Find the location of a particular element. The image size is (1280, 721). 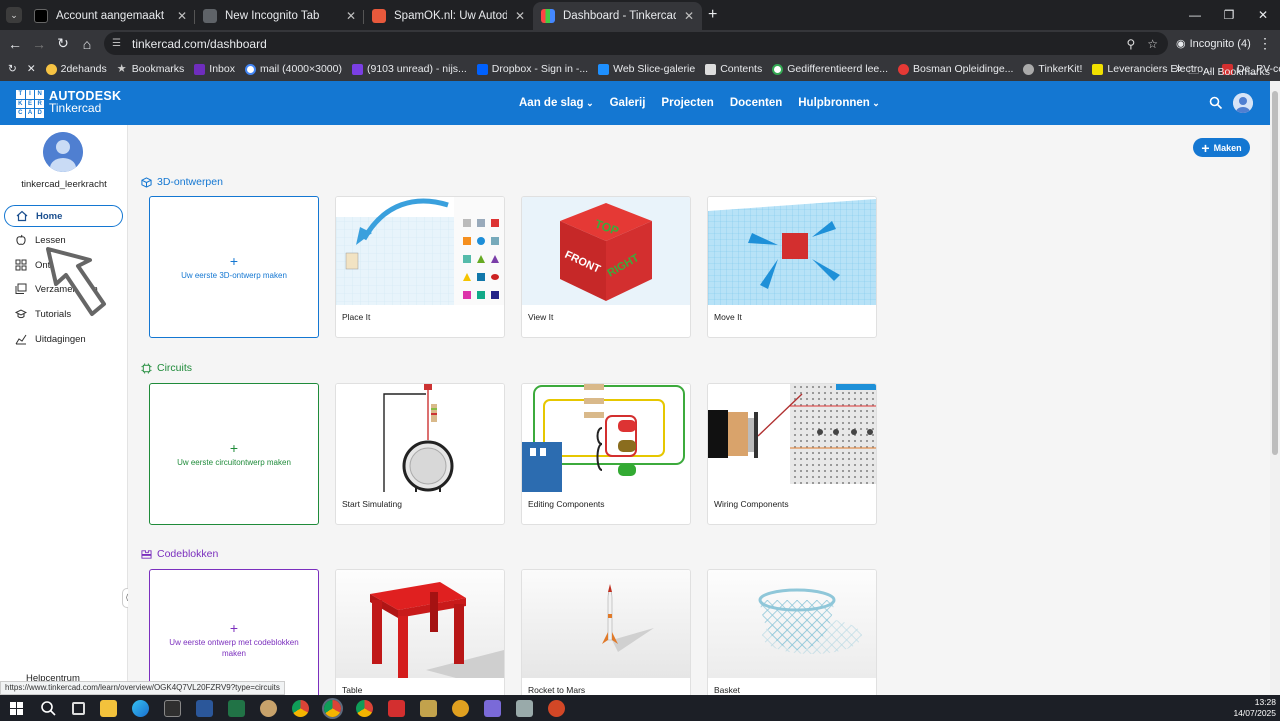

section-title-codeblokken: Codeblokken is located at coordinates (179, 554).